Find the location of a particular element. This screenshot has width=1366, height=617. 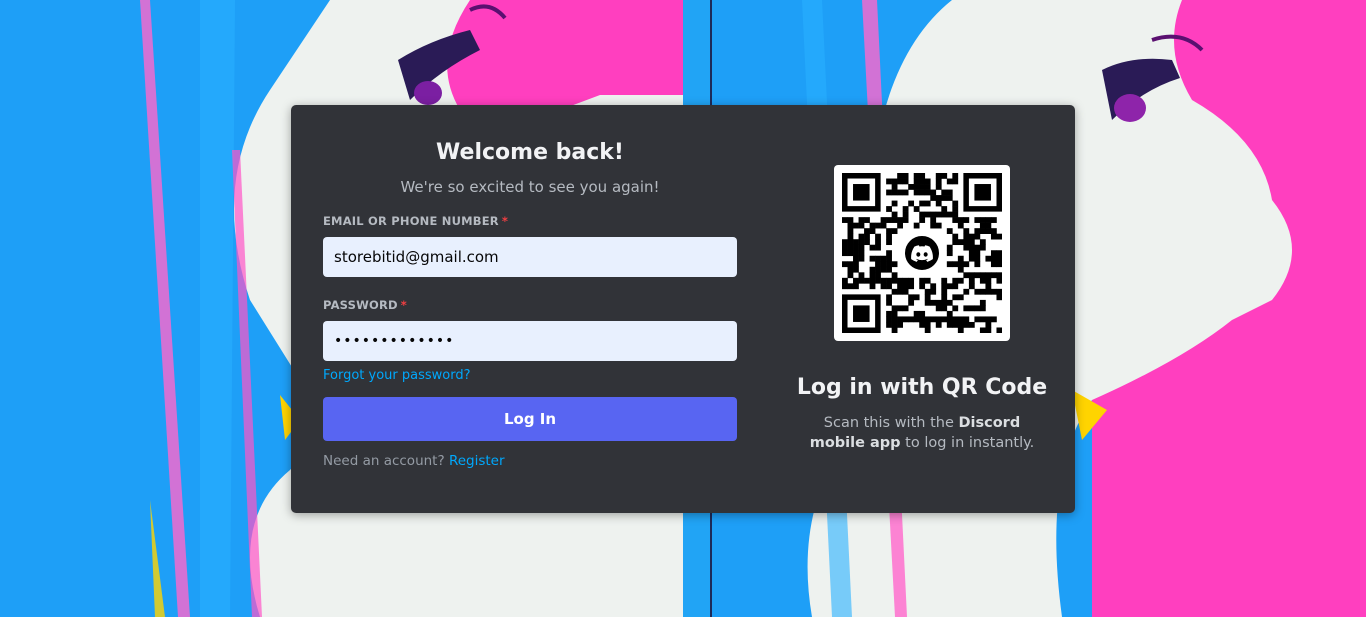

forgot-password-link: Forgot your password? is located at coordinates (397, 376).